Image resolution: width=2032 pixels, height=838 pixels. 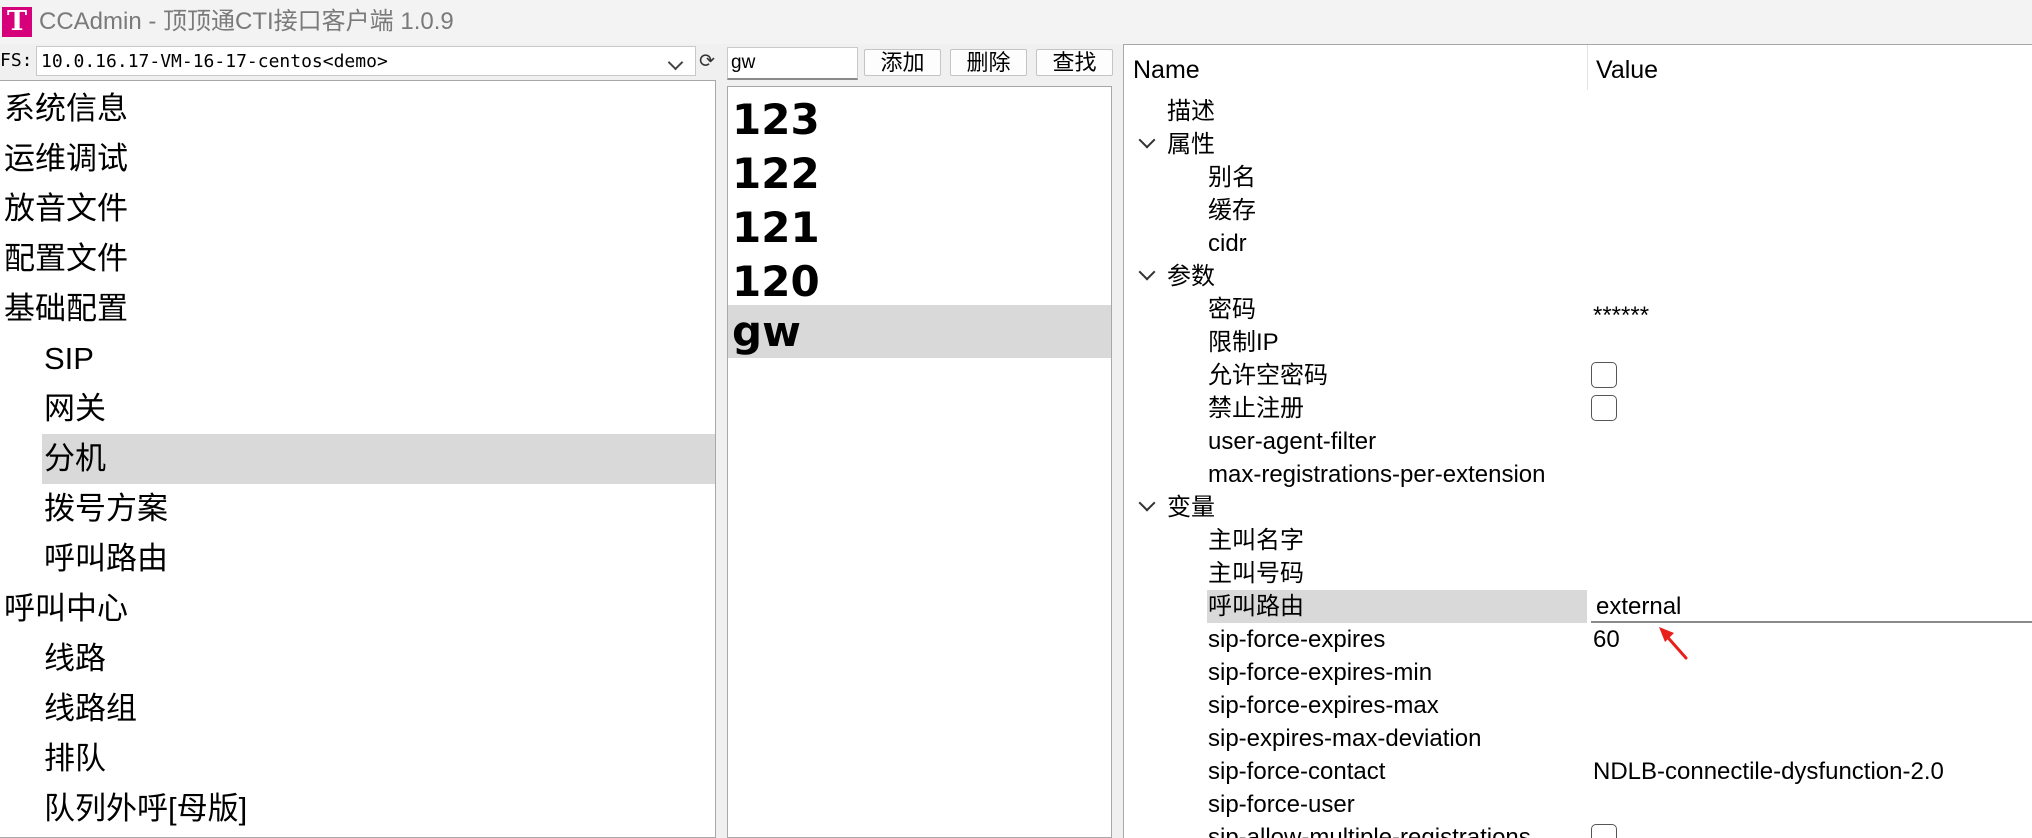 What do you see at coordinates (1578, 705) in the screenshot?
I see `grid-row: sip-force-expires-max` at bounding box center [1578, 705].